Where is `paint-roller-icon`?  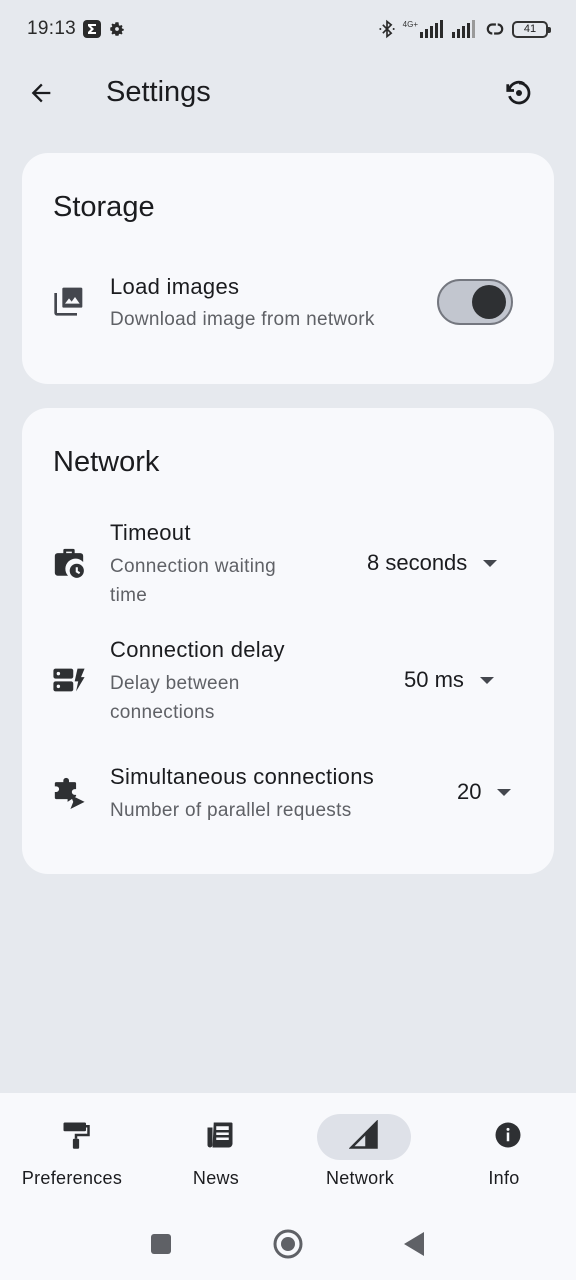 paint-roller-icon is located at coordinates (76, 1137).